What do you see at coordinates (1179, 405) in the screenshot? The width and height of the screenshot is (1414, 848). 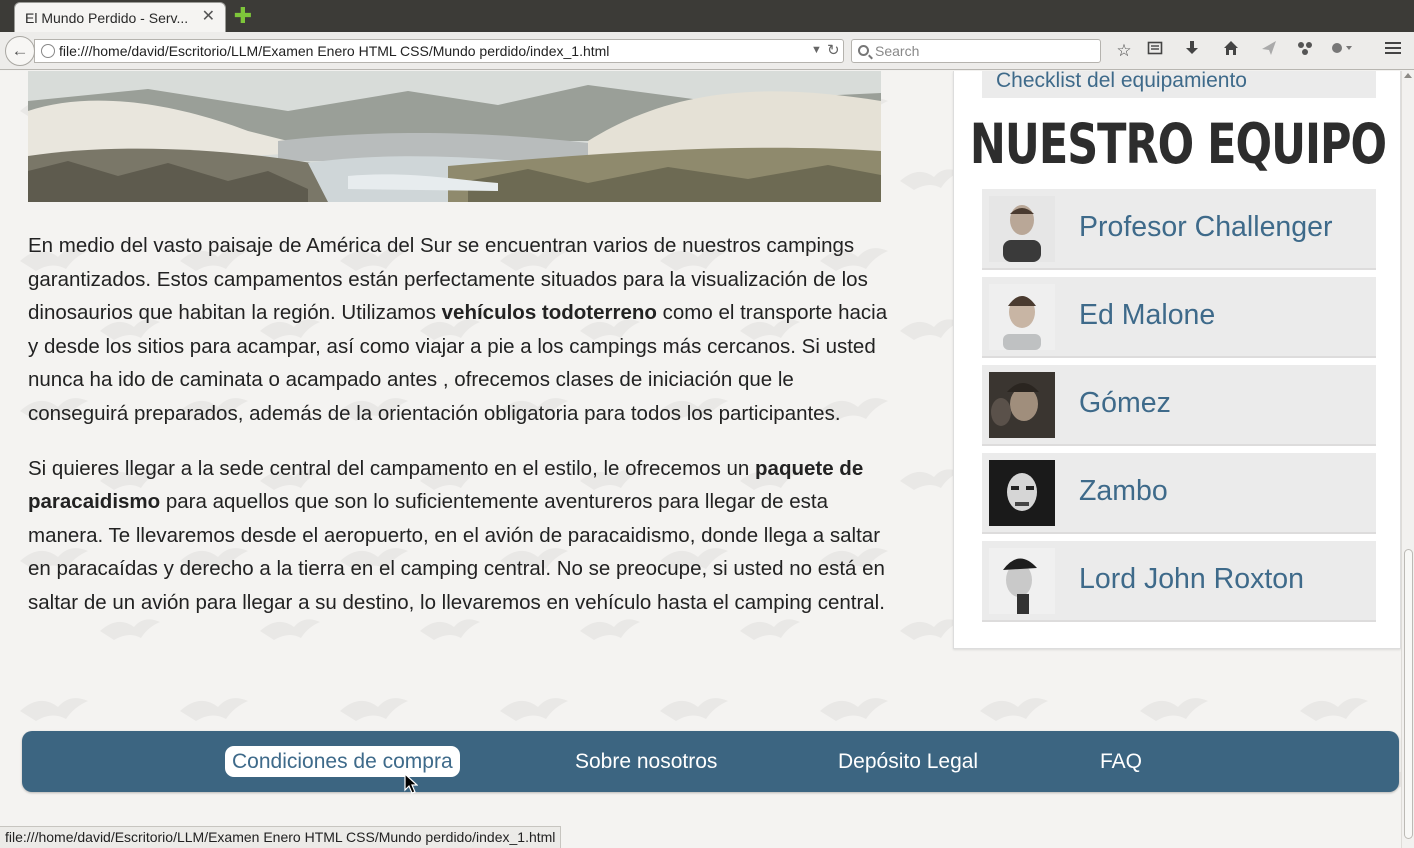 I see `team-member-card: Gómez` at bounding box center [1179, 405].